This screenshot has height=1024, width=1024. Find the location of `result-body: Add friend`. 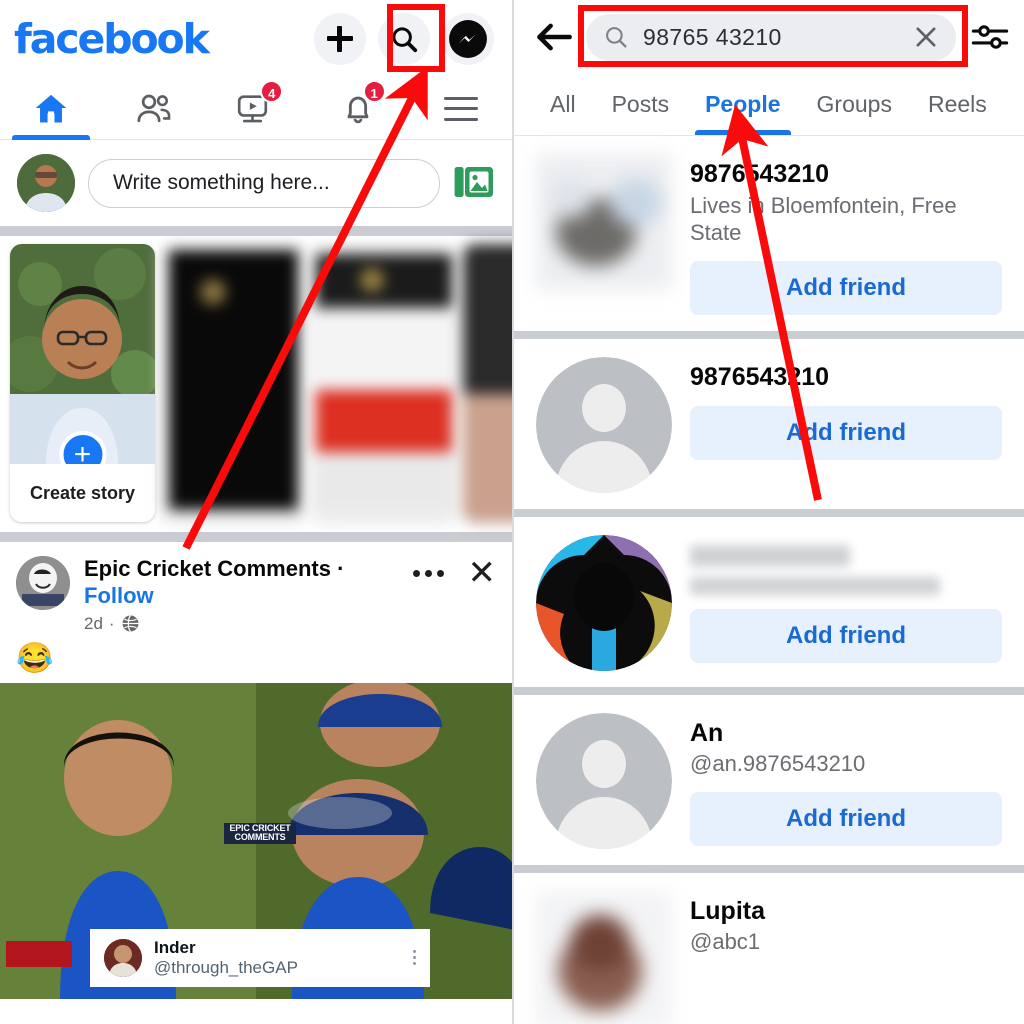

result-body: Add friend is located at coordinates (846, 599).